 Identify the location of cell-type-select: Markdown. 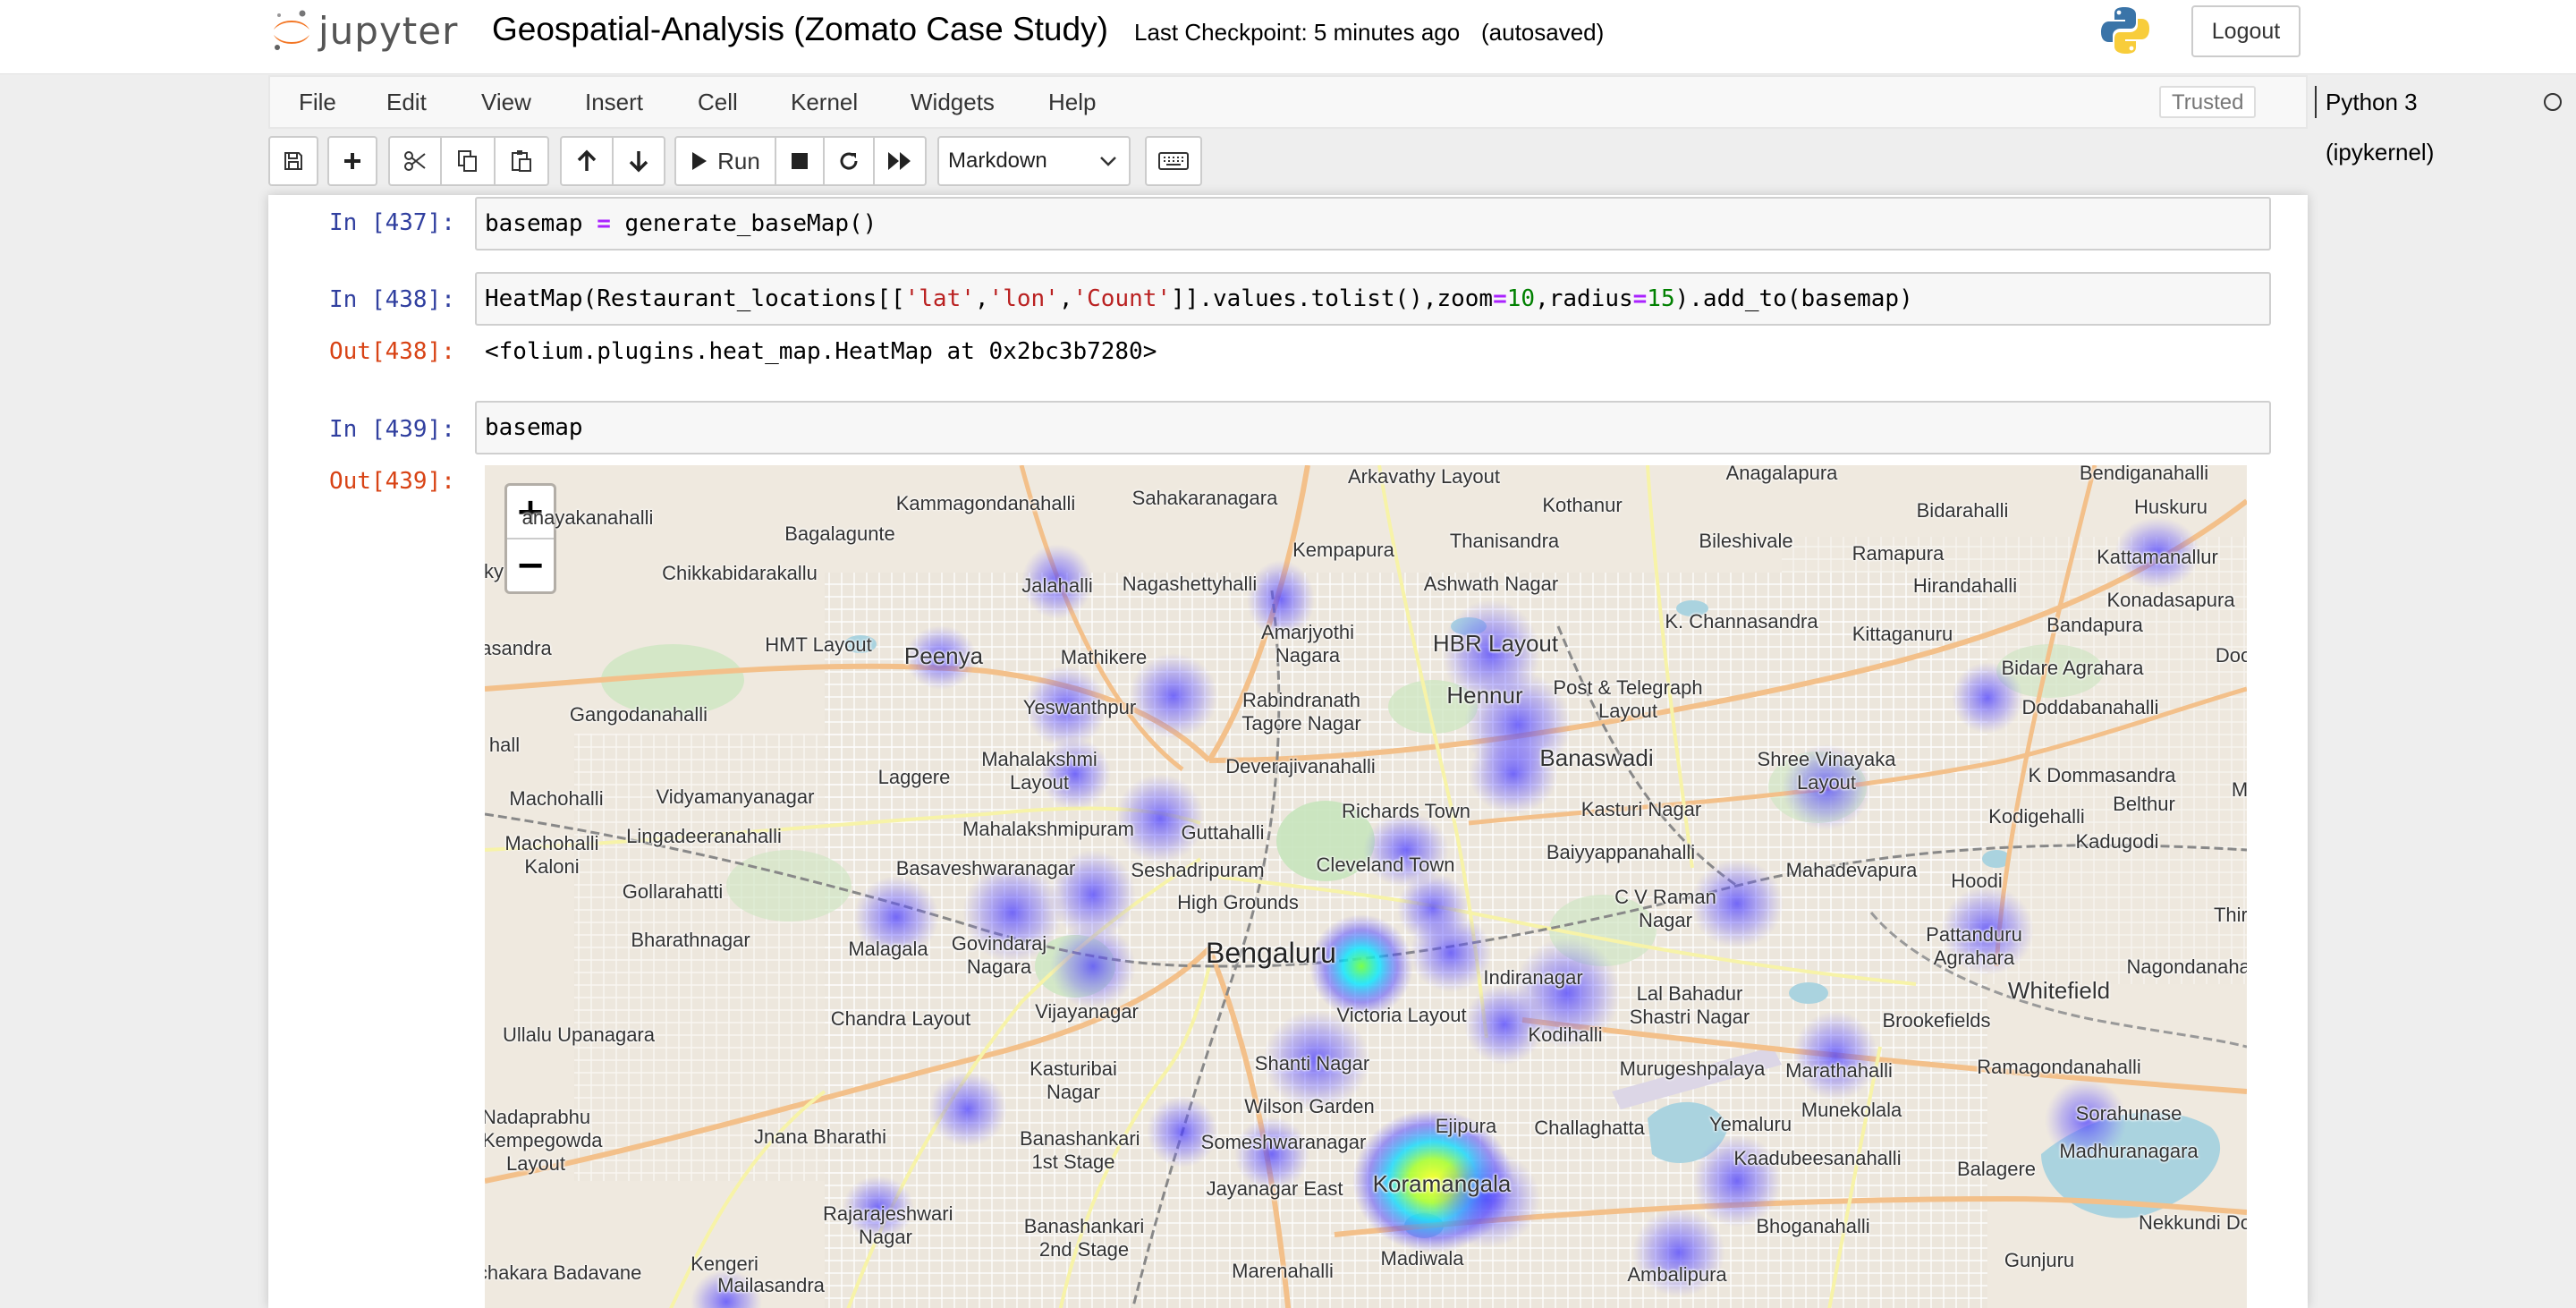
(1034, 161).